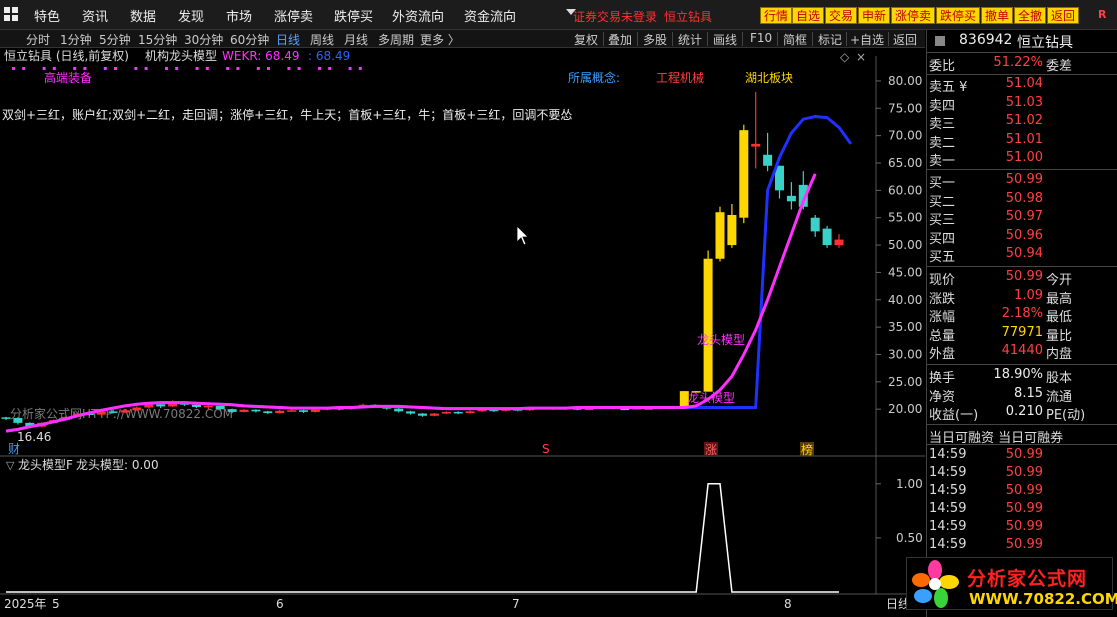 The image size is (1117, 617). What do you see at coordinates (958, 15) in the screenshot?
I see `trade-button-limit-down-buy: 跌停买` at bounding box center [958, 15].